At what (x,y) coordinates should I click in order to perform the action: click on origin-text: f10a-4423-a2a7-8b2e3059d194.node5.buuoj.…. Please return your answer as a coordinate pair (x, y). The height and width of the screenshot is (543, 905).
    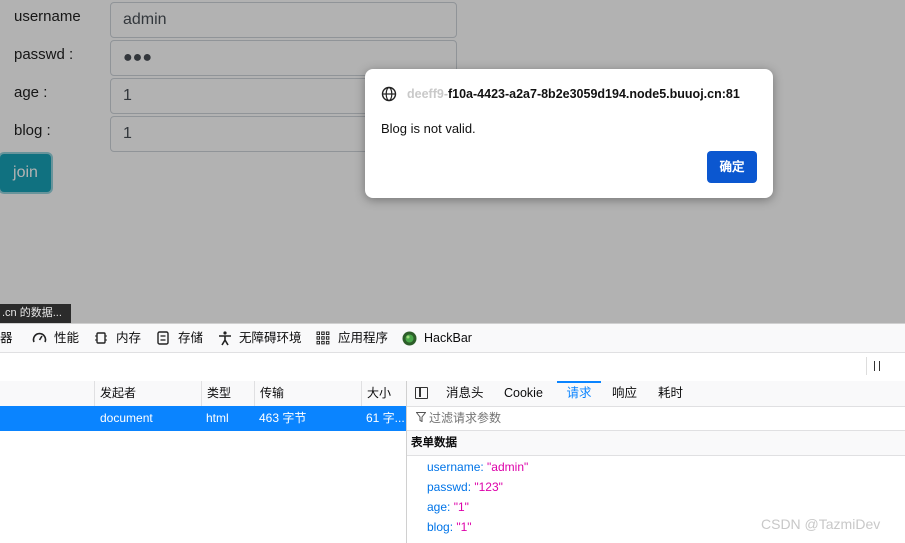
    Looking at the image, I should click on (593, 94).